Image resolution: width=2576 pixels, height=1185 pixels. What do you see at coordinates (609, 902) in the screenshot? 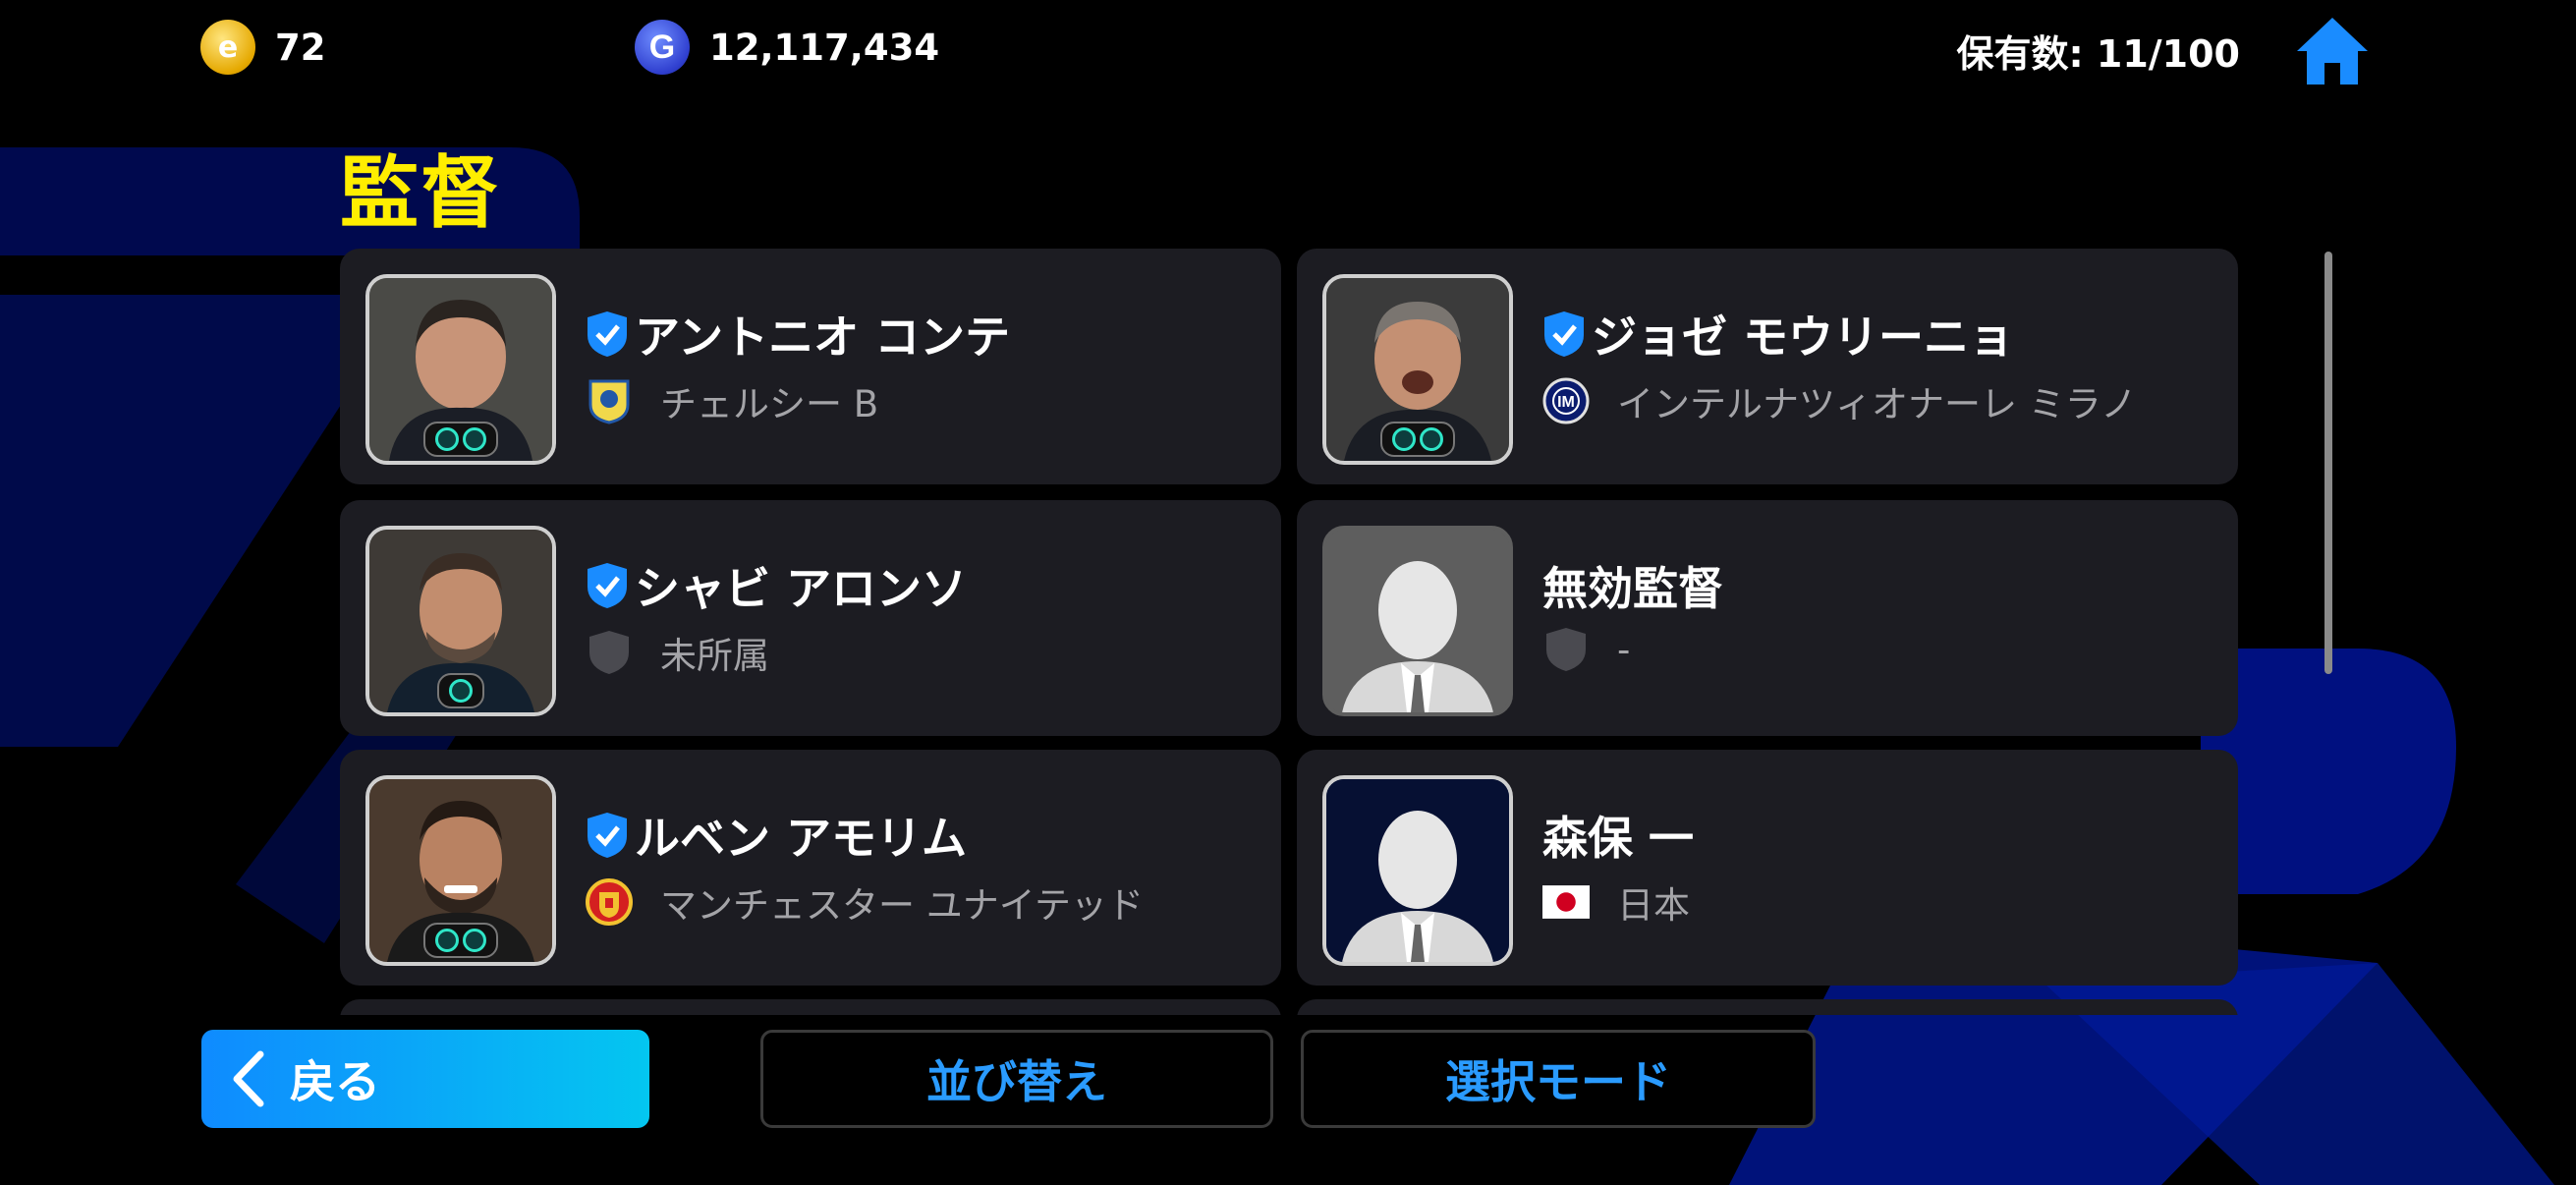
I see `man-utd-crest-icon` at bounding box center [609, 902].